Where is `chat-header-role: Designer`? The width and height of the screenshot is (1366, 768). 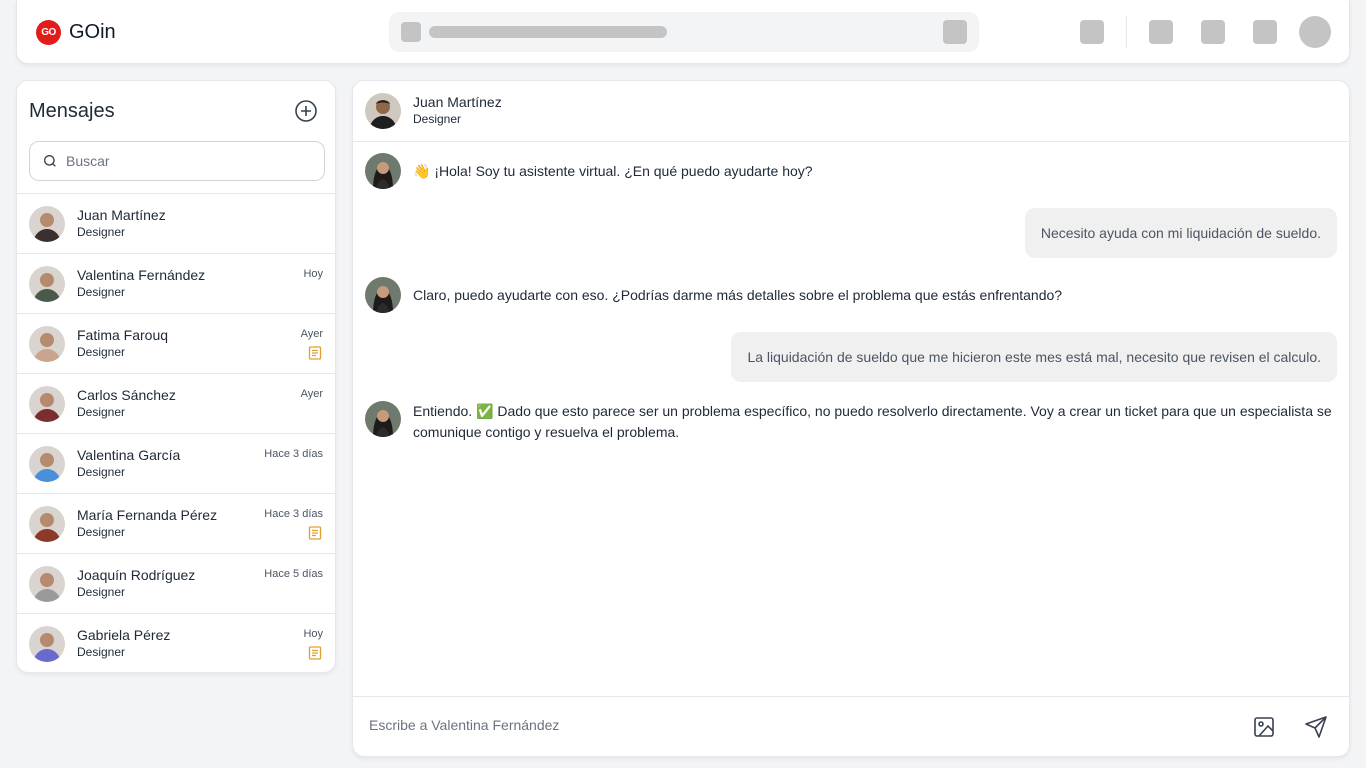
chat-header-role: Designer is located at coordinates (437, 119).